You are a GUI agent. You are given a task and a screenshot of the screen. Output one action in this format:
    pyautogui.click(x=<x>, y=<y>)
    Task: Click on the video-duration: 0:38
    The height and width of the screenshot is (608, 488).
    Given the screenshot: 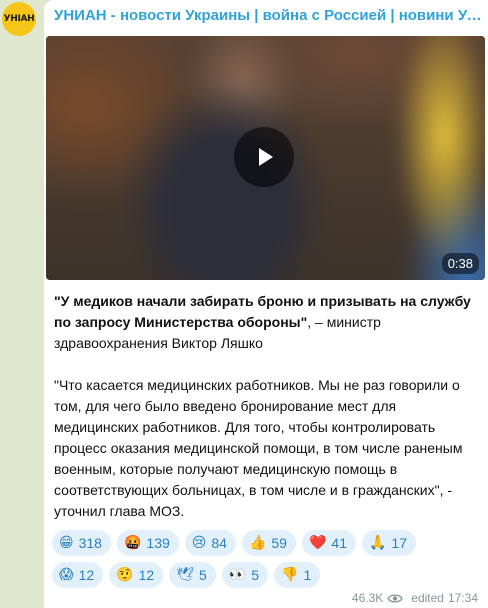 What is the action you would take?
    pyautogui.click(x=460, y=263)
    